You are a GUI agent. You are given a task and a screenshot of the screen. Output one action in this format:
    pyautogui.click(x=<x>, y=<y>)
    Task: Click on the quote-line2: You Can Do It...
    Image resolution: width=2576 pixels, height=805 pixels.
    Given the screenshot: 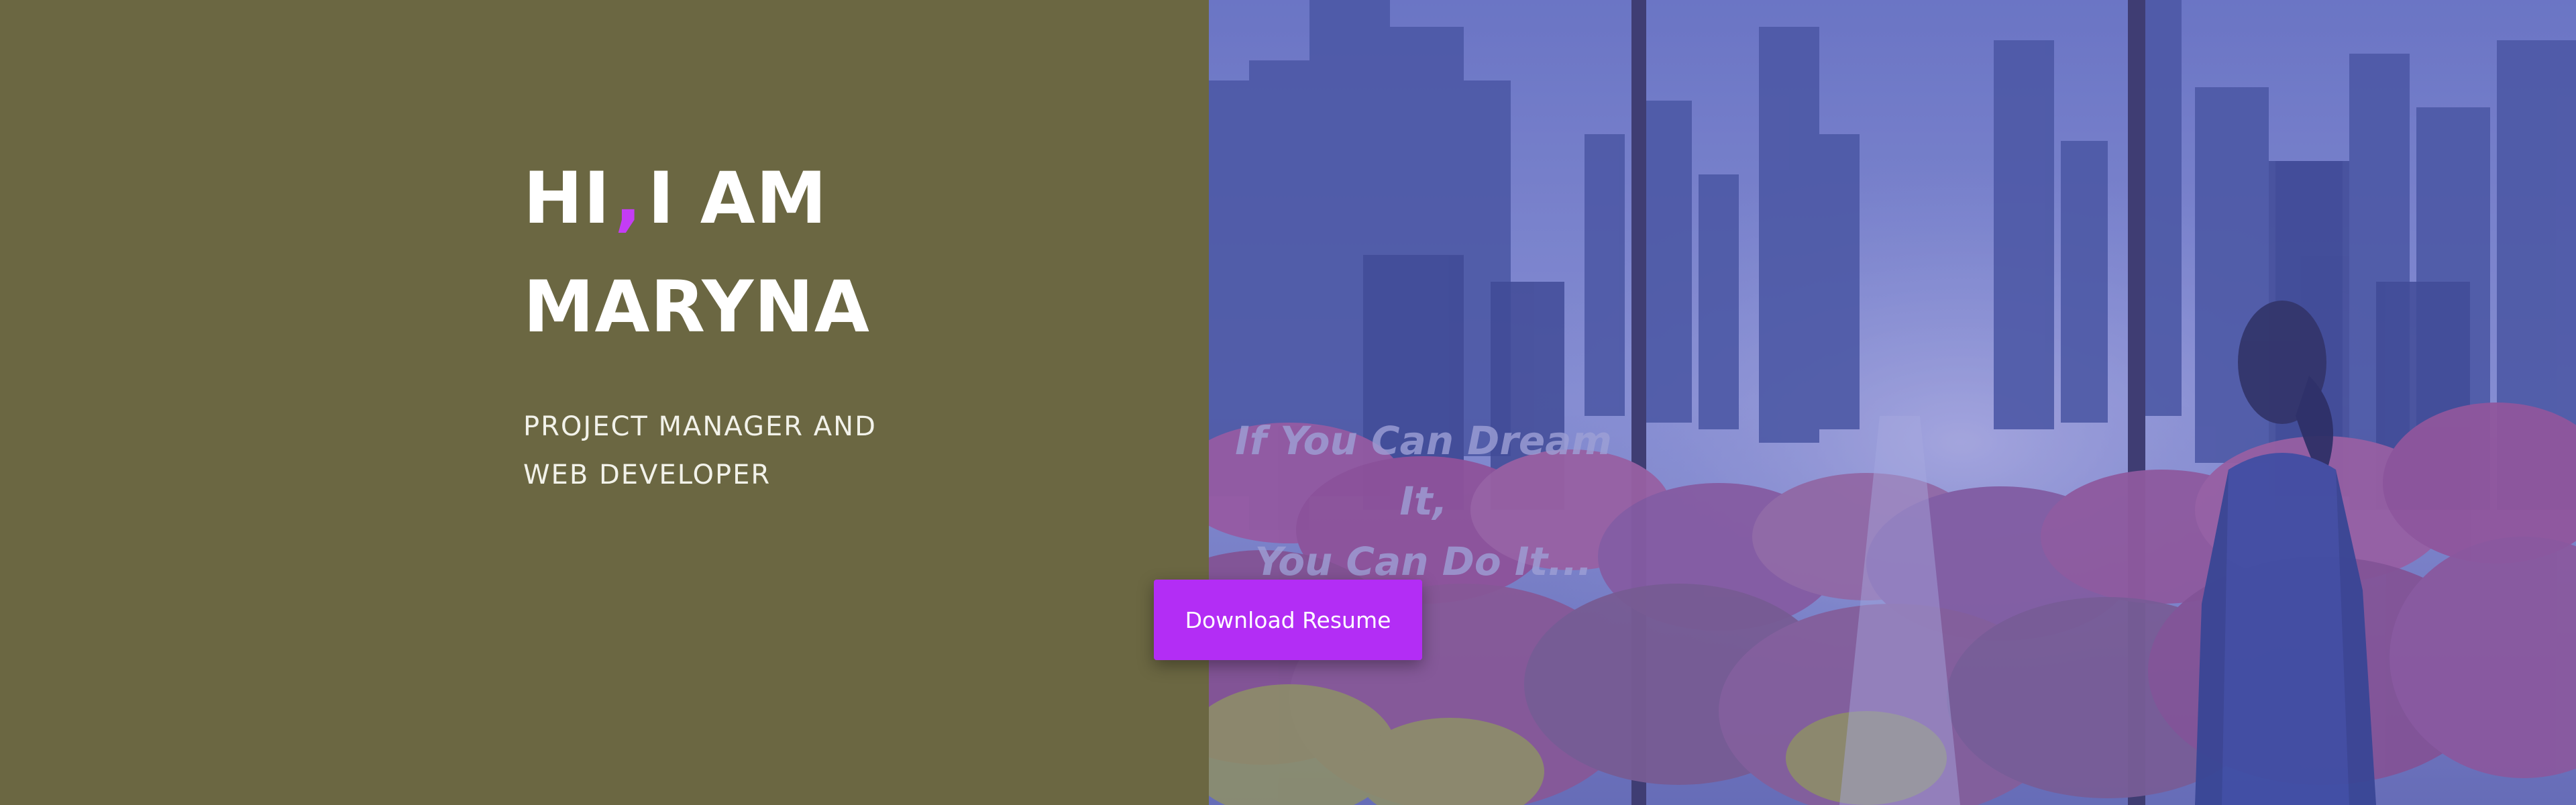 What is the action you would take?
    pyautogui.click(x=1423, y=561)
    